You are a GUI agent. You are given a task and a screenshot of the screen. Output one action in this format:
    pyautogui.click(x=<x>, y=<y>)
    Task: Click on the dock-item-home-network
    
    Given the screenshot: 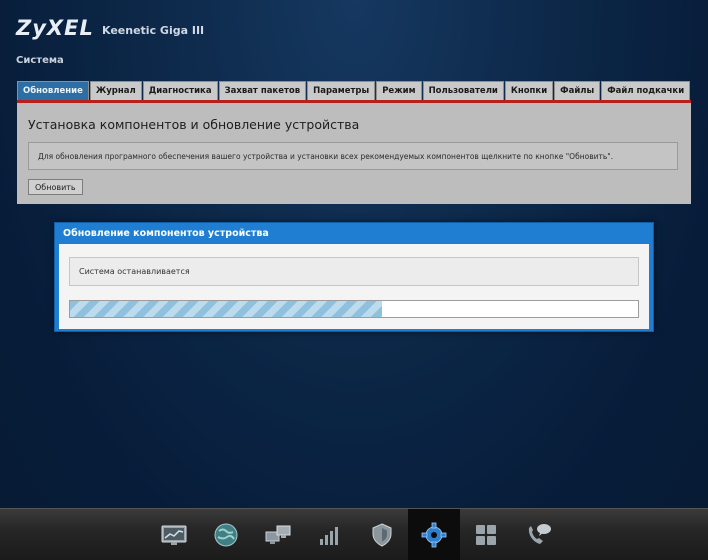 What is the action you would take?
    pyautogui.click(x=278, y=534)
    